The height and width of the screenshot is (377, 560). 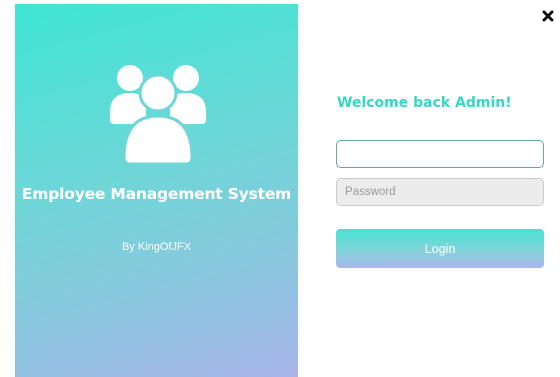 I want to click on username-input, so click(x=440, y=154).